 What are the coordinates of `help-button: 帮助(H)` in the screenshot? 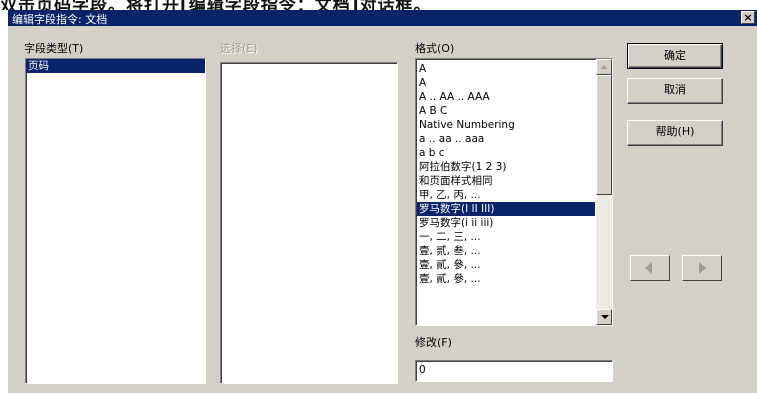 It's located at (675, 133).